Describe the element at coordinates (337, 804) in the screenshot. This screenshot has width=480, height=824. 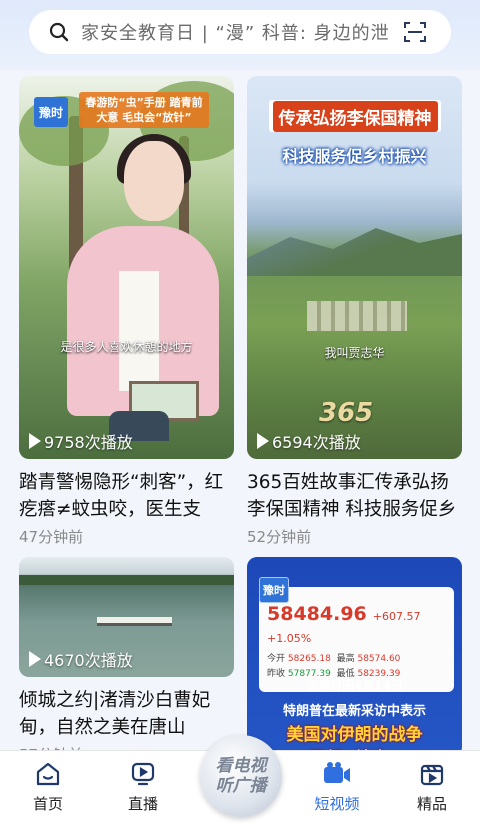
I see `nav-short-video-label: 短视频` at that location.